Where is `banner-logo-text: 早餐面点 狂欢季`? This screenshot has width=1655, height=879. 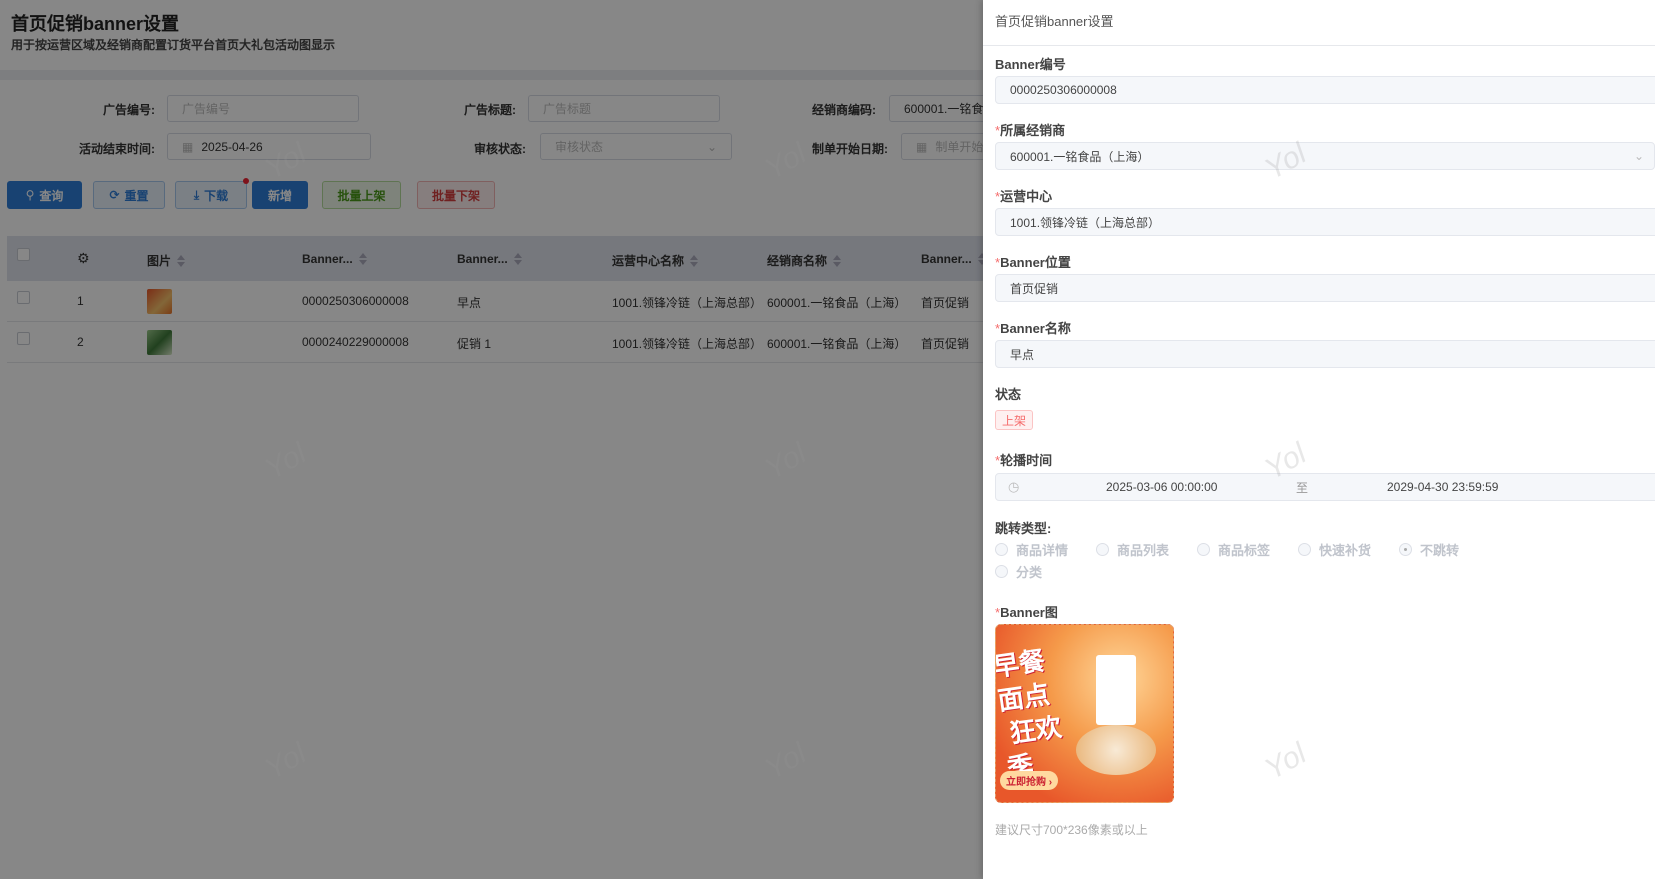 banner-logo-text: 早餐面点 狂欢季 is located at coordinates (1029, 714).